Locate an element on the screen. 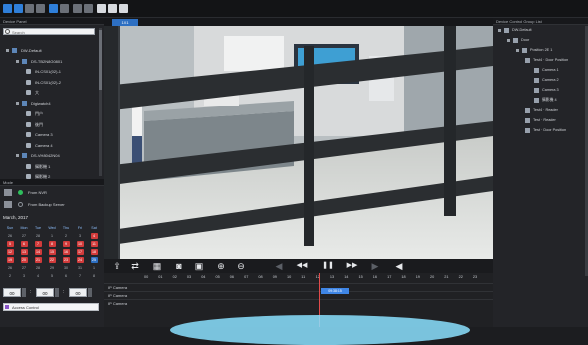 The image size is (588, 345). calendar-day: 28 is located at coordinates (38, 236).